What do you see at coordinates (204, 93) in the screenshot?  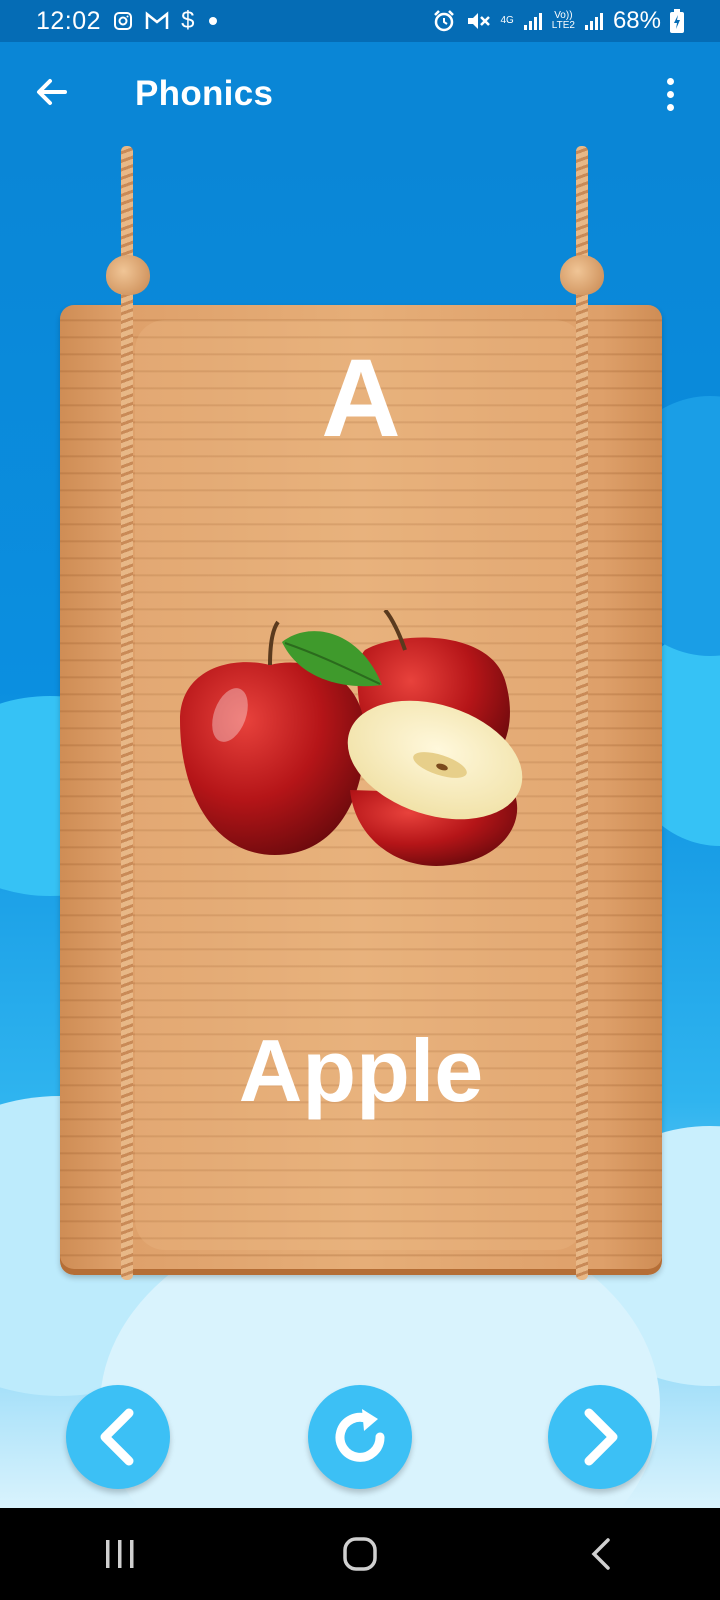 I see `page-title: Phonics` at bounding box center [204, 93].